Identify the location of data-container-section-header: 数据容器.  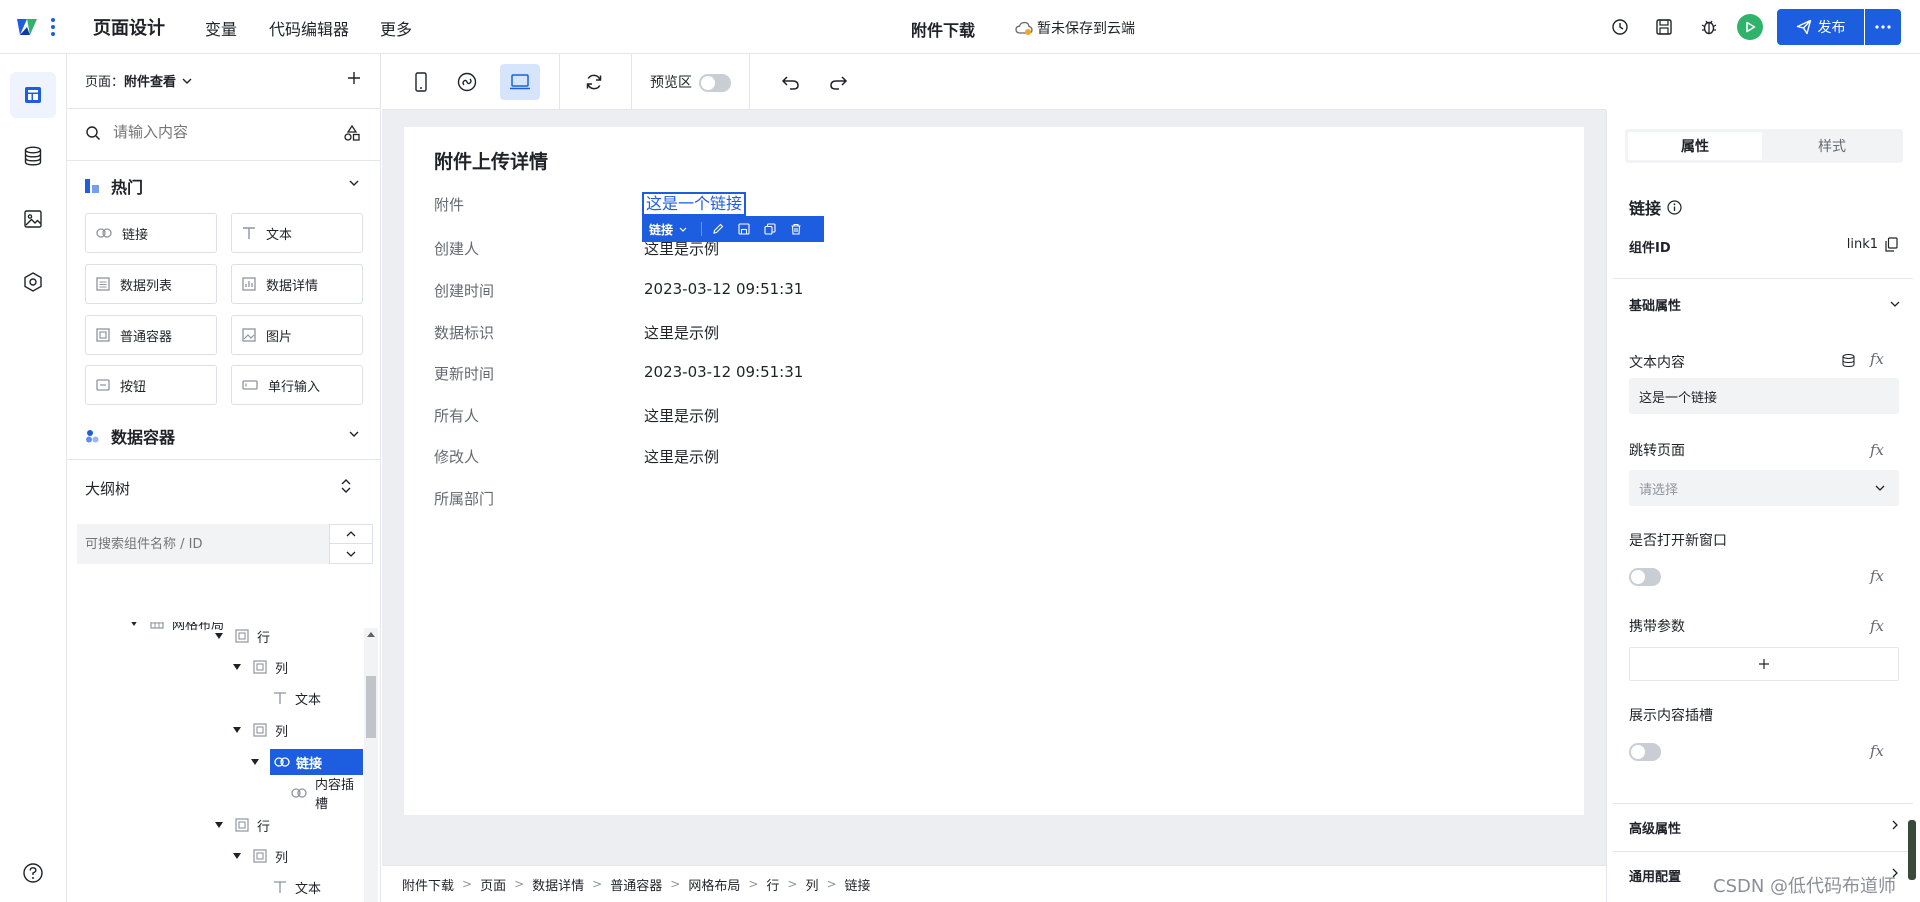
(130, 436).